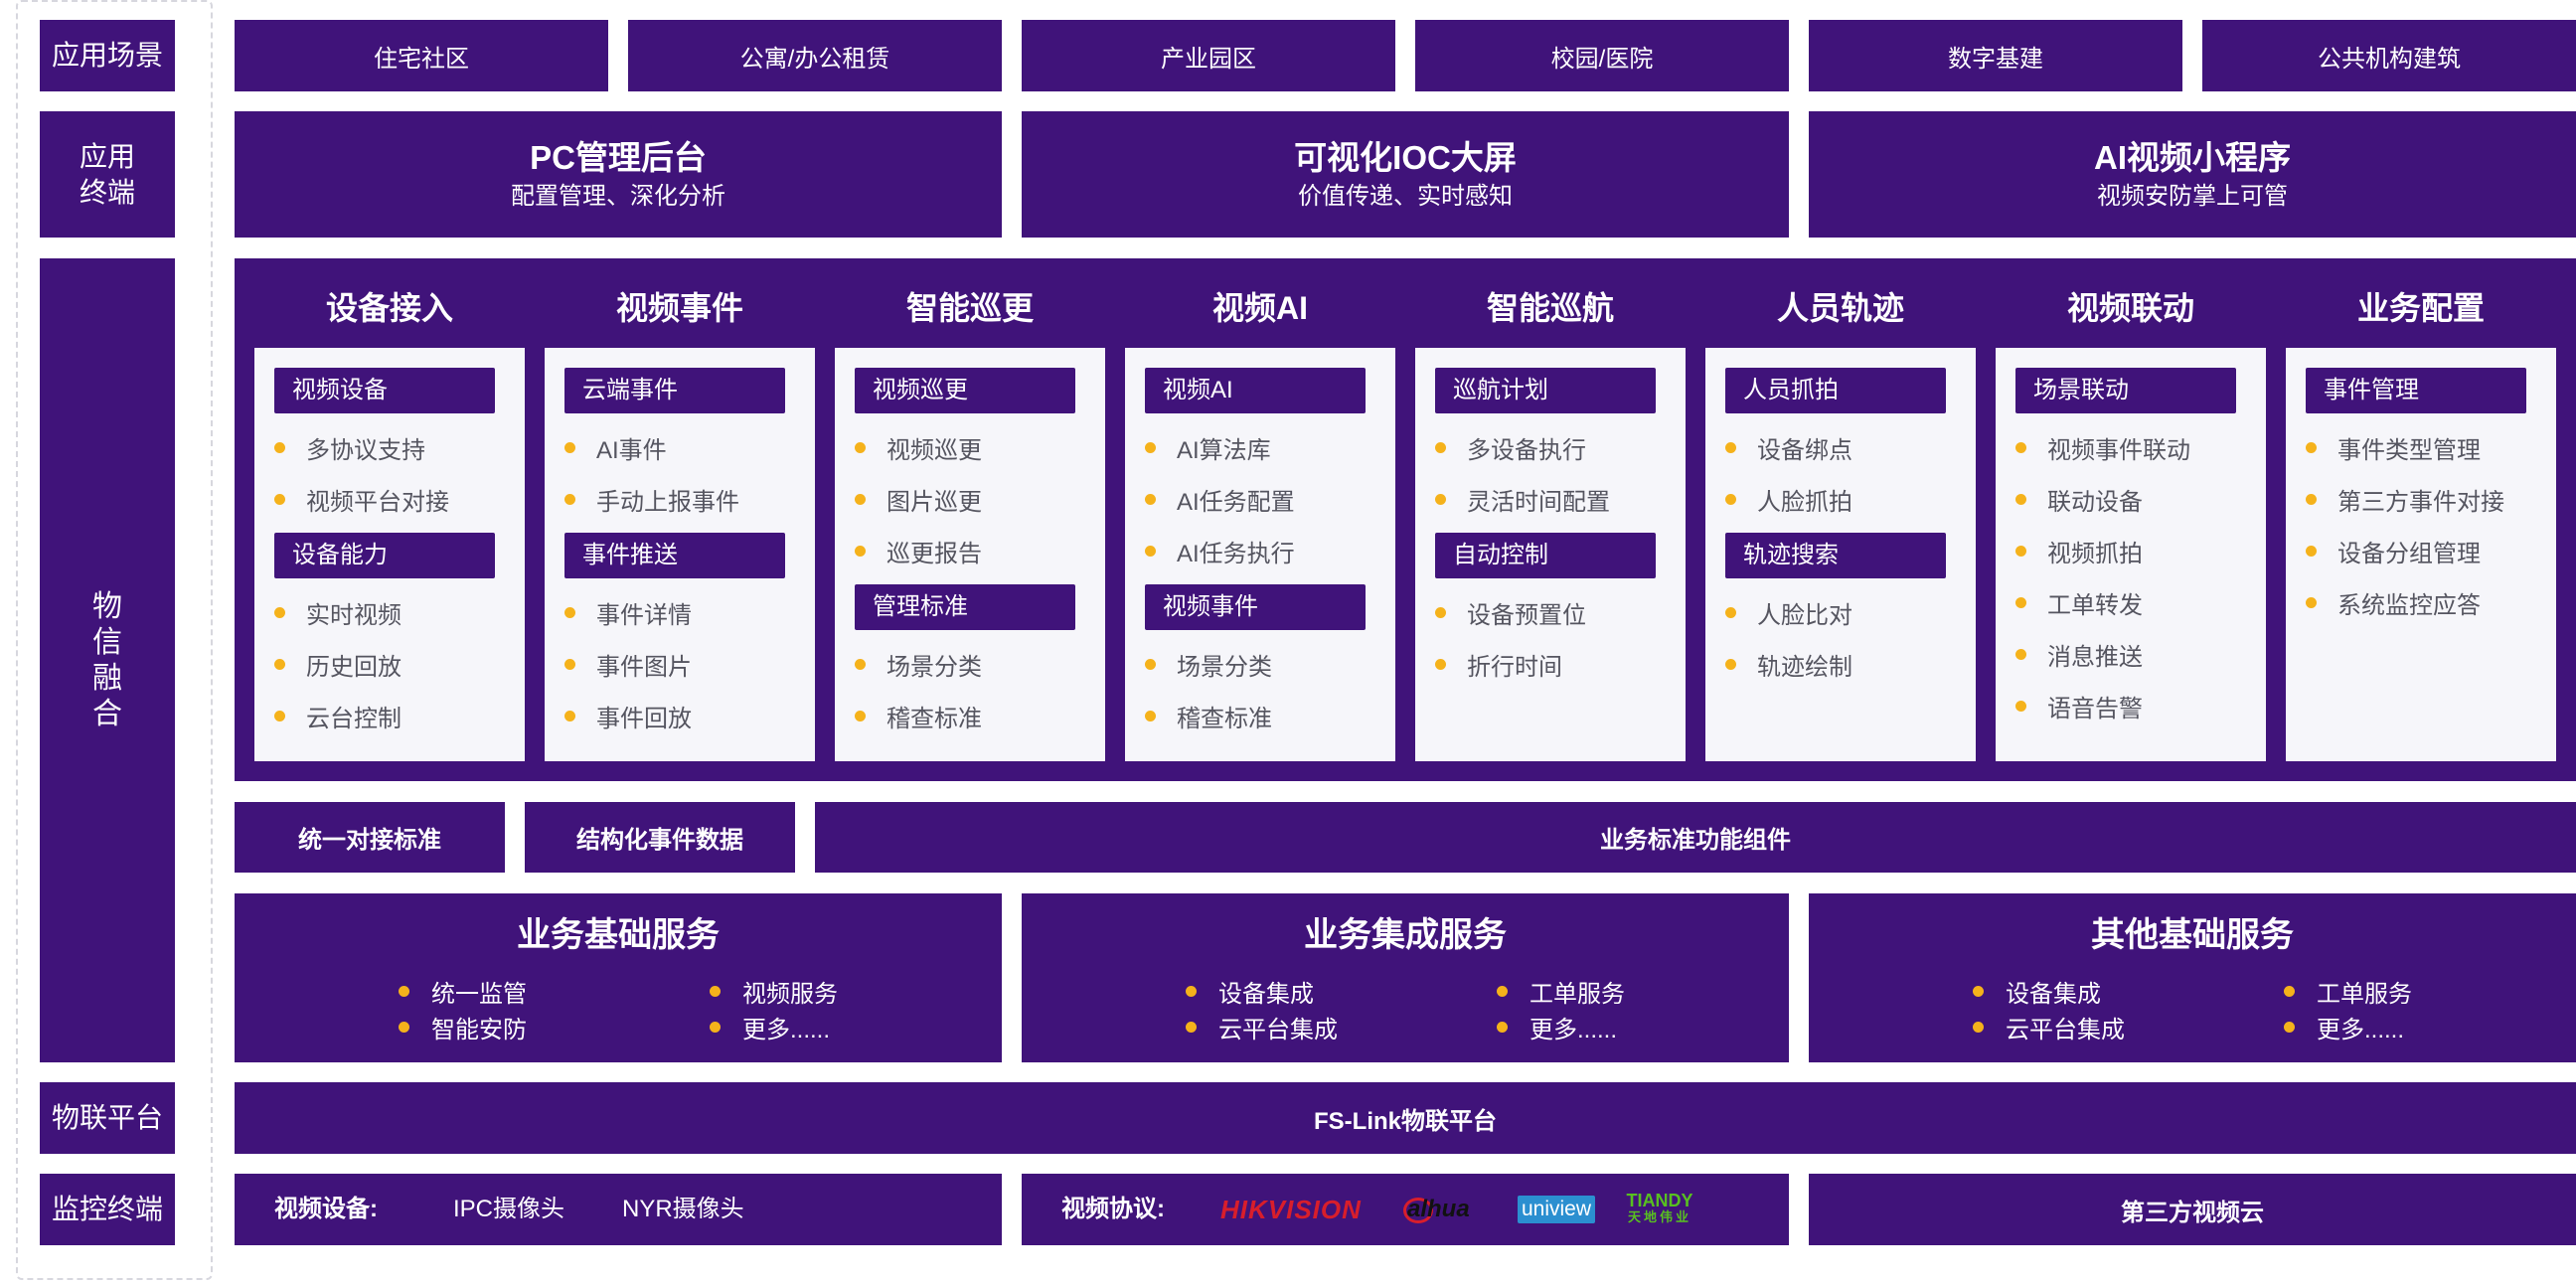 This screenshot has width=2576, height=1284. I want to click on terminal-subtitle: 价值传递、实时感知, so click(1405, 196).